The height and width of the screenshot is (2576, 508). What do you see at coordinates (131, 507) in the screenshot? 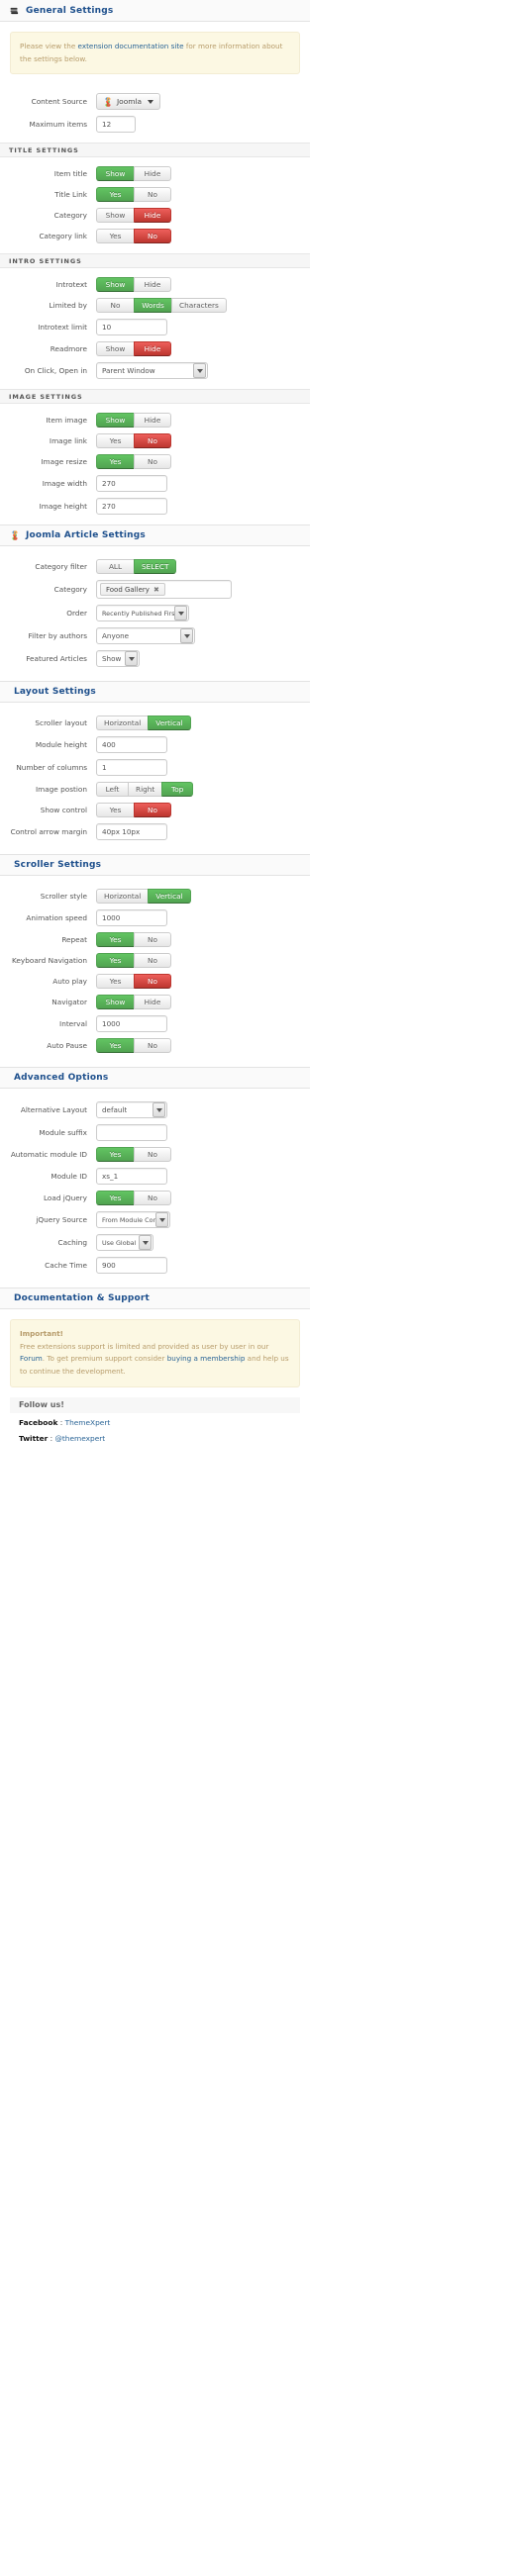
I see `image-height-input: 270` at bounding box center [131, 507].